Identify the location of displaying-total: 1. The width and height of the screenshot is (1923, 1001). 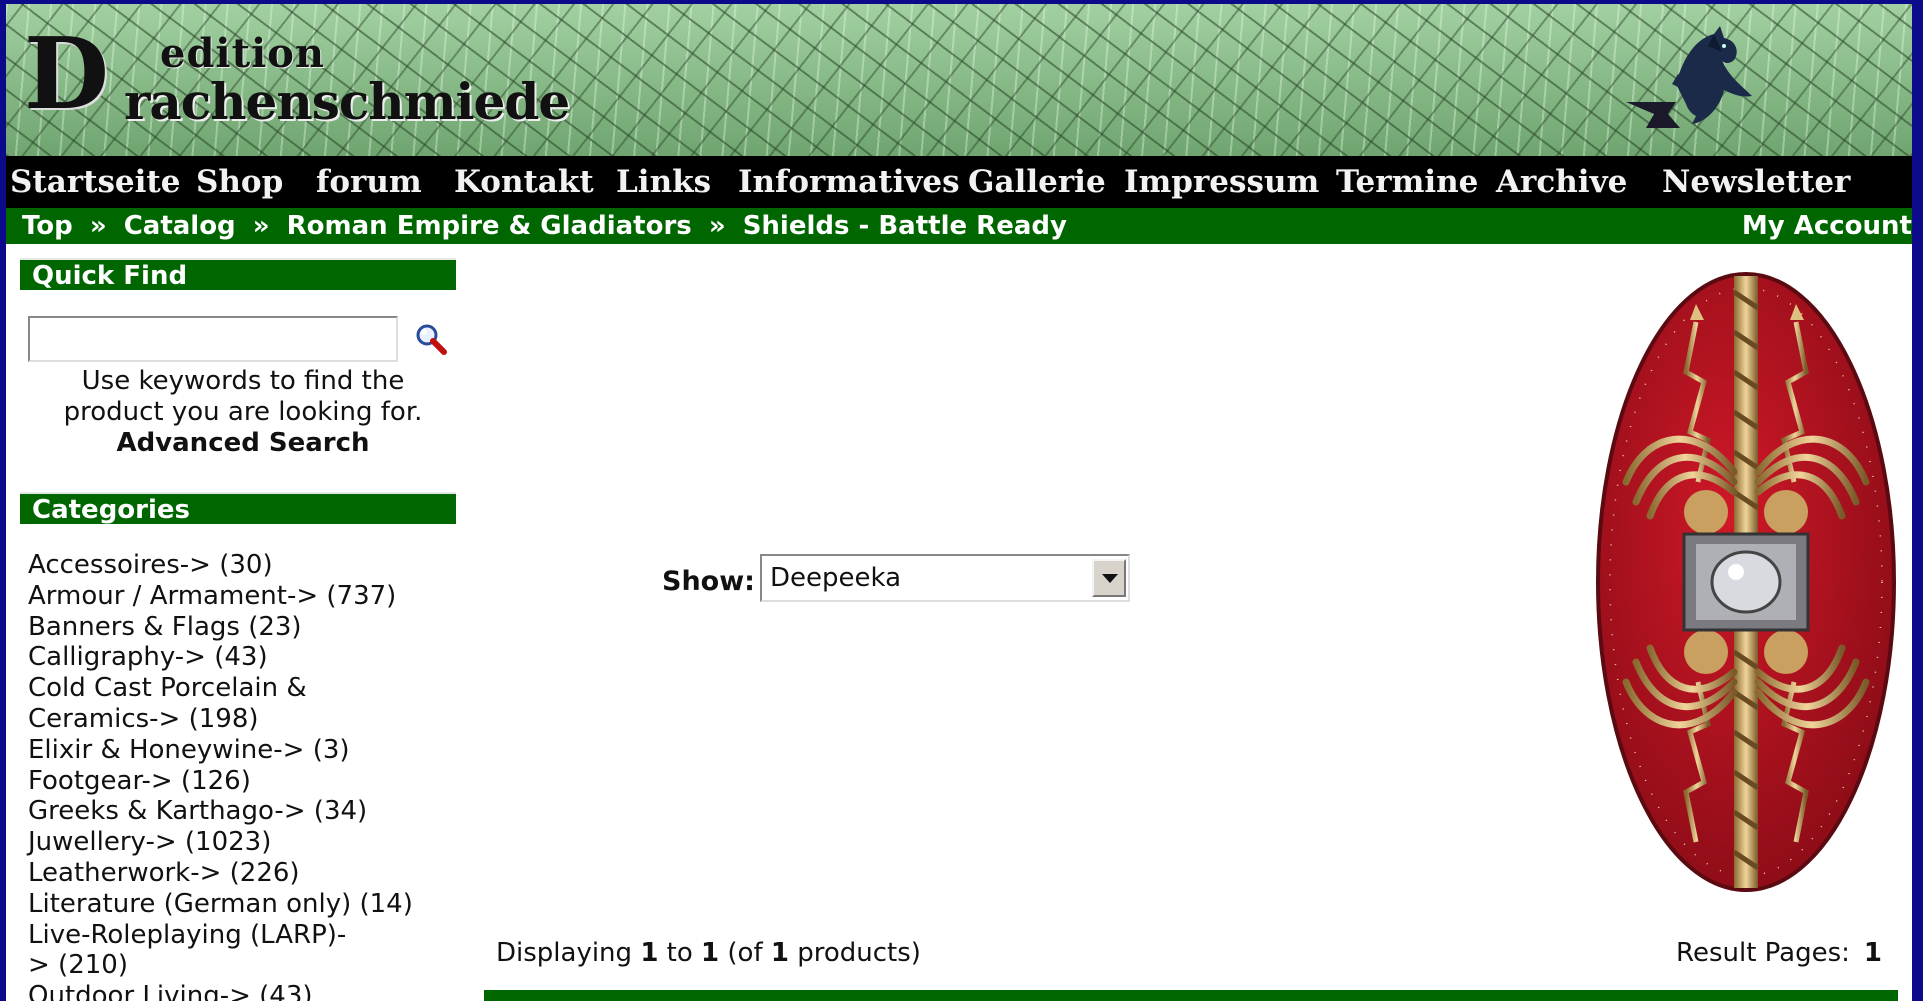
(779, 953).